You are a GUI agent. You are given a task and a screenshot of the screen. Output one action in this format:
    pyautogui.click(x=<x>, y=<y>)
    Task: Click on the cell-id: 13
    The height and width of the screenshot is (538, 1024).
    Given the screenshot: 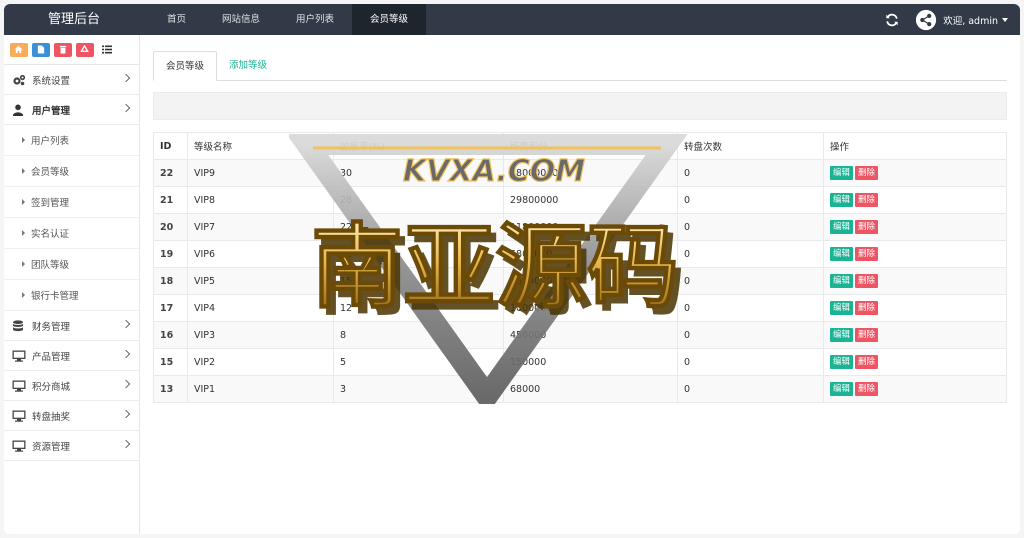 What is the action you would take?
    pyautogui.click(x=170, y=389)
    